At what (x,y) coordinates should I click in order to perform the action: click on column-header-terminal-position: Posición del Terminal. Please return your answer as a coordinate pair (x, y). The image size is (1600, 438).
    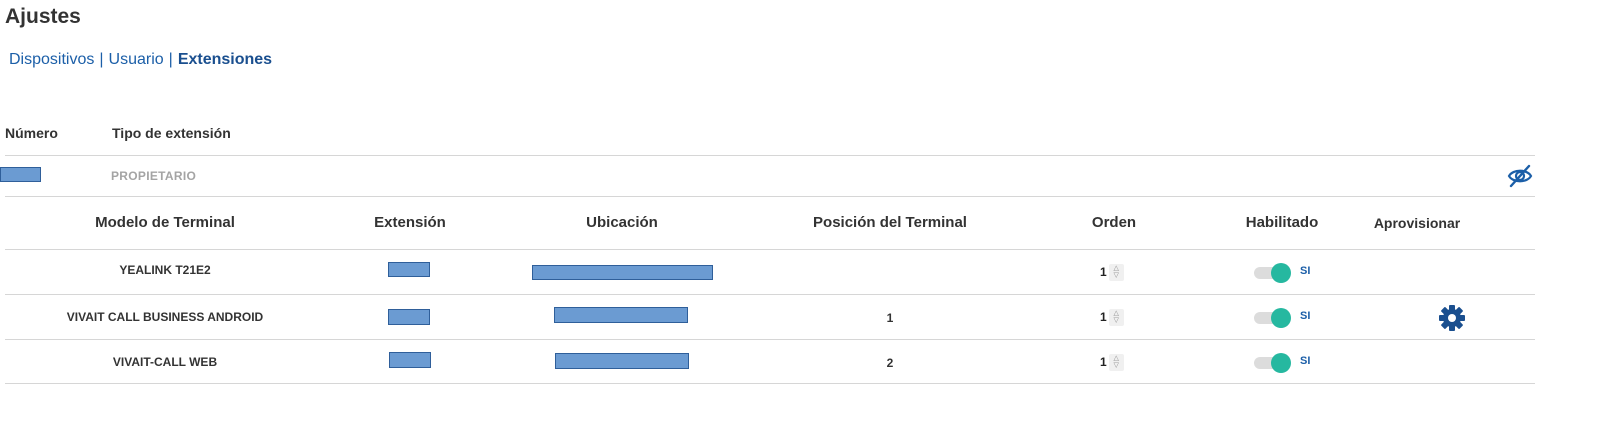
    Looking at the image, I should click on (890, 222).